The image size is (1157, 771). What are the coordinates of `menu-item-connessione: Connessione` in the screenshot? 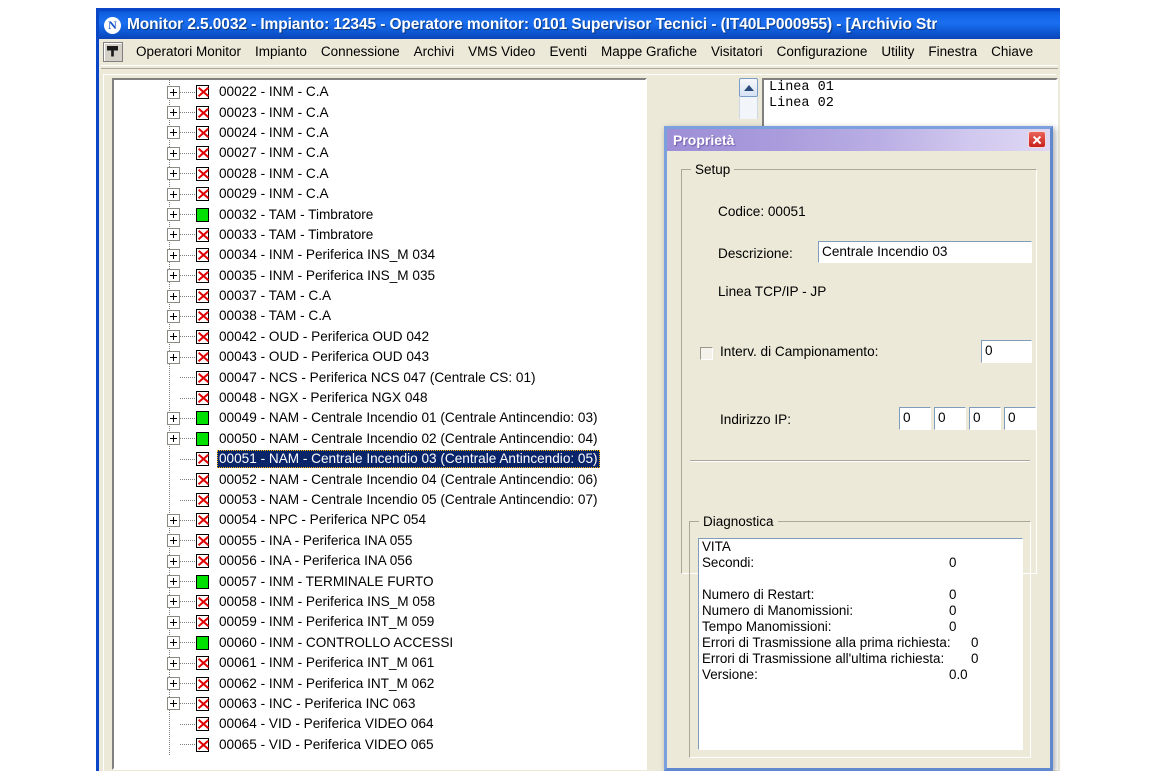 It's located at (360, 51).